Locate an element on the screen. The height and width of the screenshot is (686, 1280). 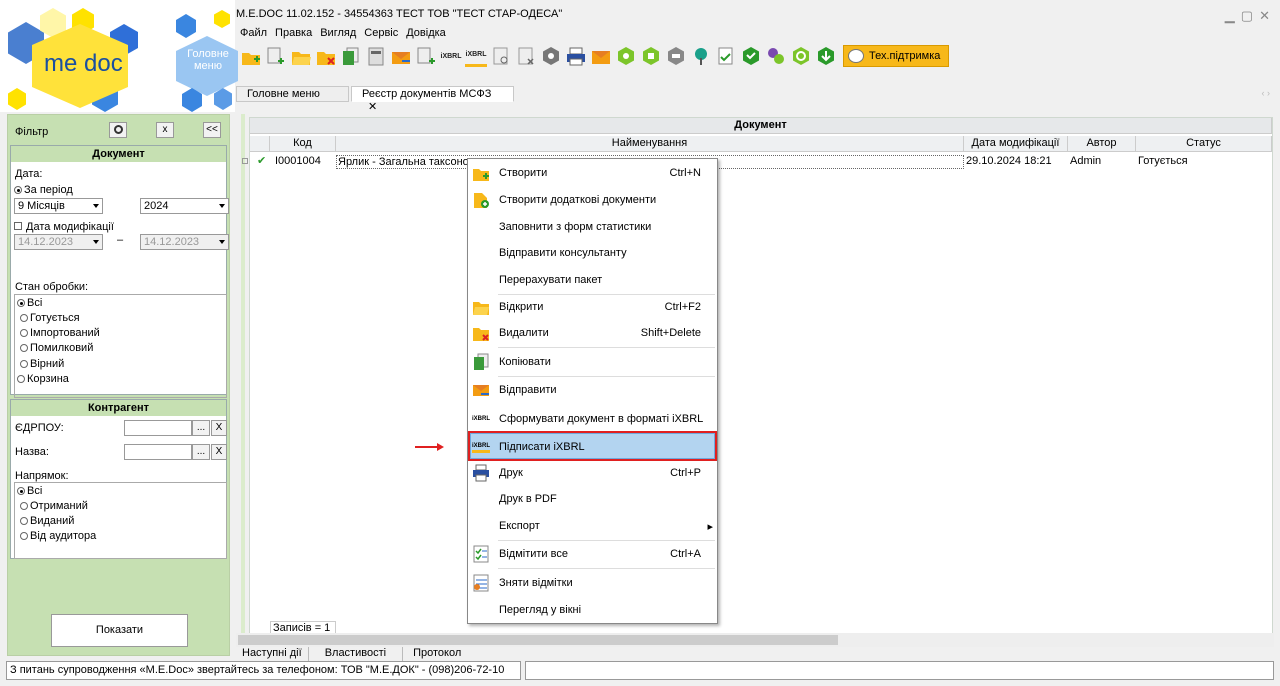
state-imported-label: Імпортований is located at coordinates (65, 333).